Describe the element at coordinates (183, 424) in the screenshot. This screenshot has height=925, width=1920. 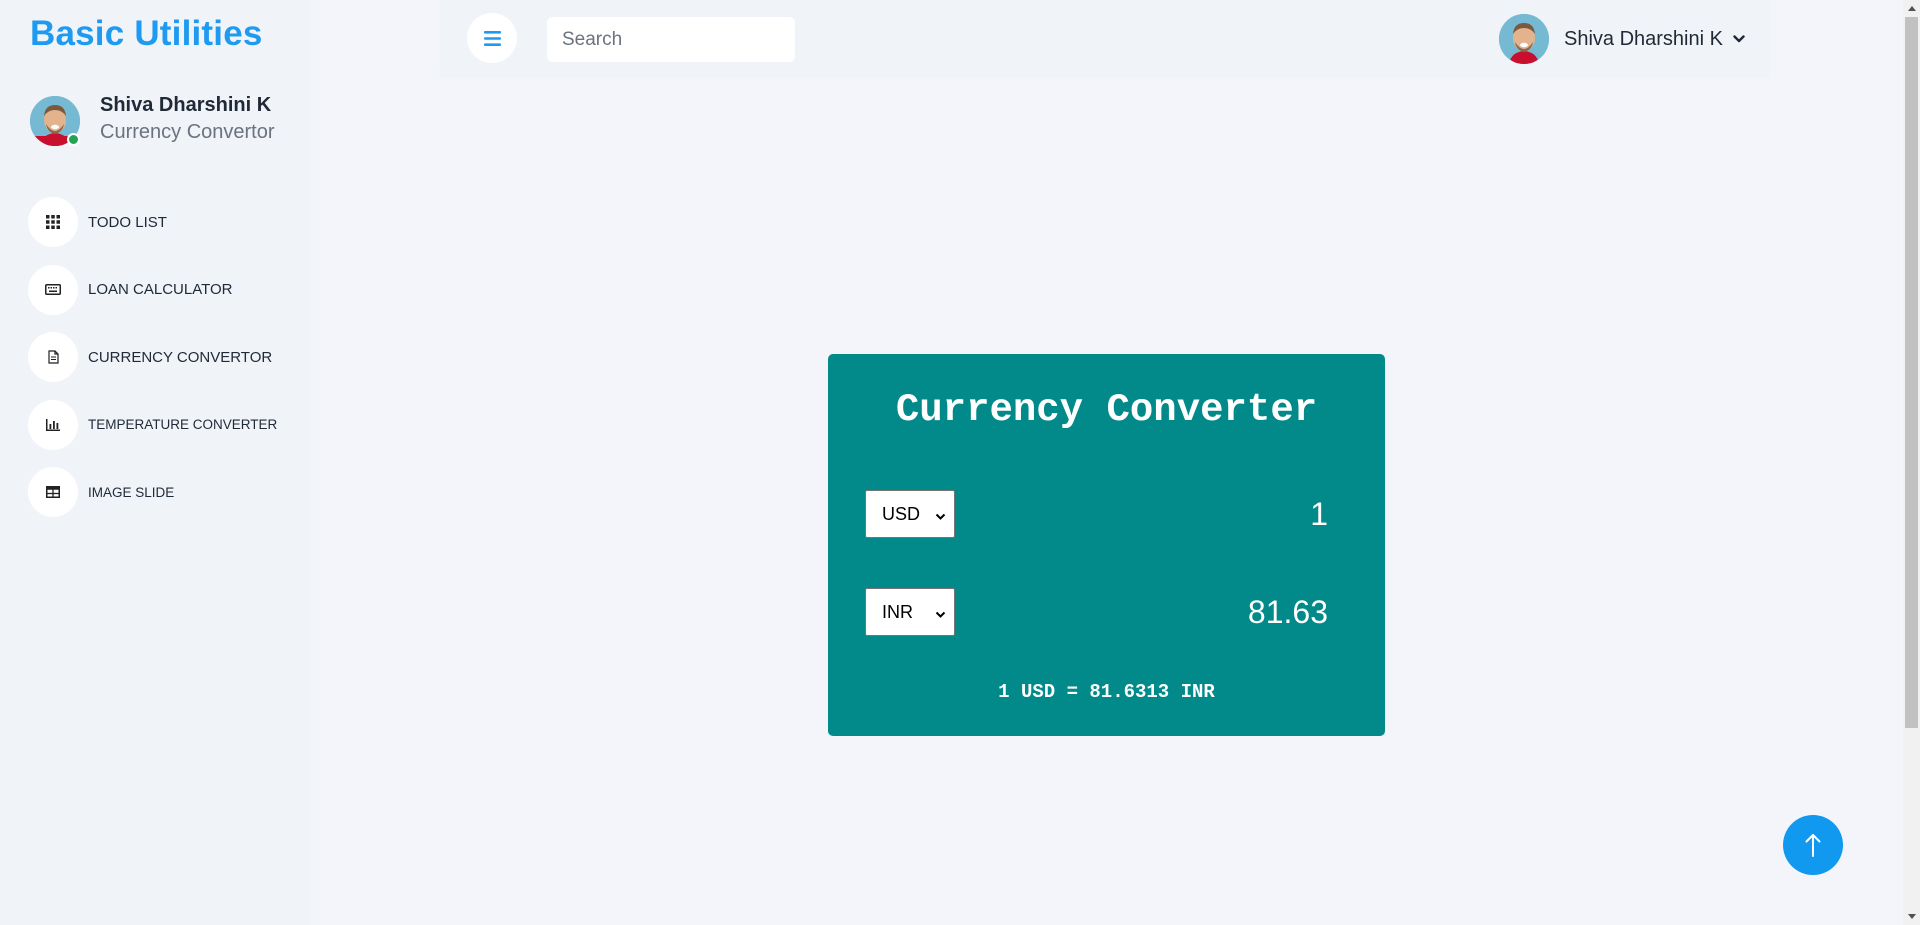
I see `sidebar-item-label: TEMPERATURE CONVERTER` at that location.